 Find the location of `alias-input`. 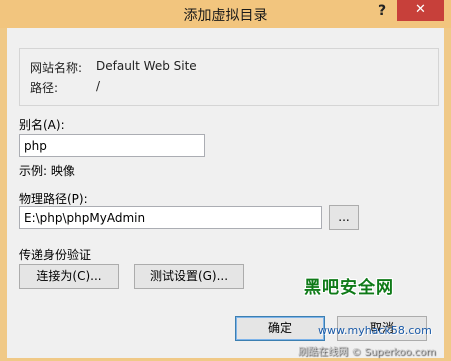

alias-input is located at coordinates (112, 145).